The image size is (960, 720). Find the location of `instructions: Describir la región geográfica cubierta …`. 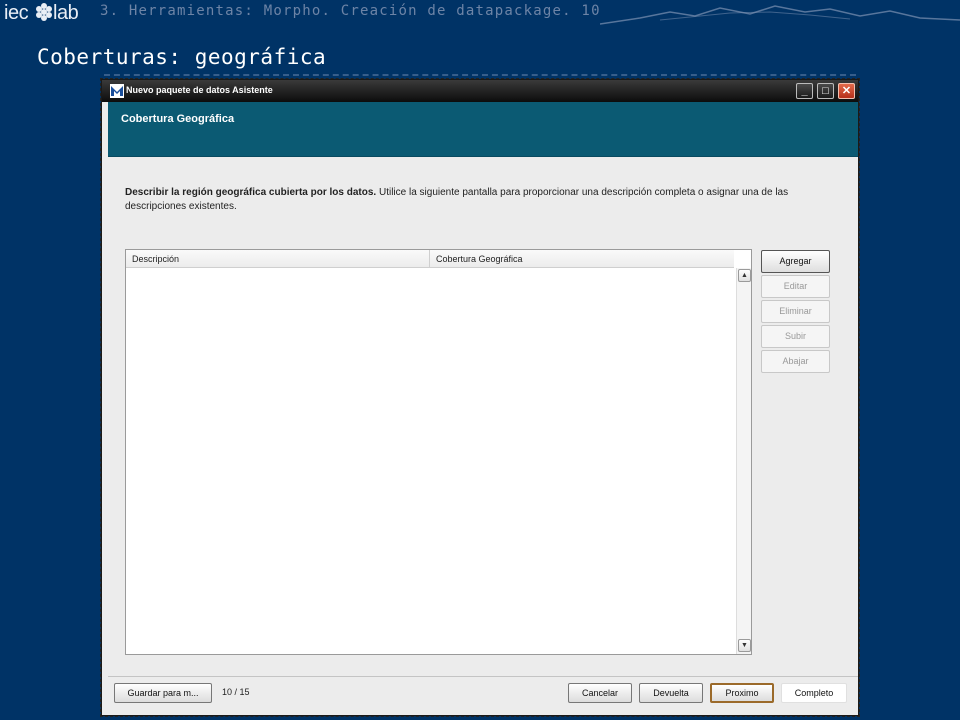

instructions: Describir la región geográfica cubierta … is located at coordinates (475, 200).